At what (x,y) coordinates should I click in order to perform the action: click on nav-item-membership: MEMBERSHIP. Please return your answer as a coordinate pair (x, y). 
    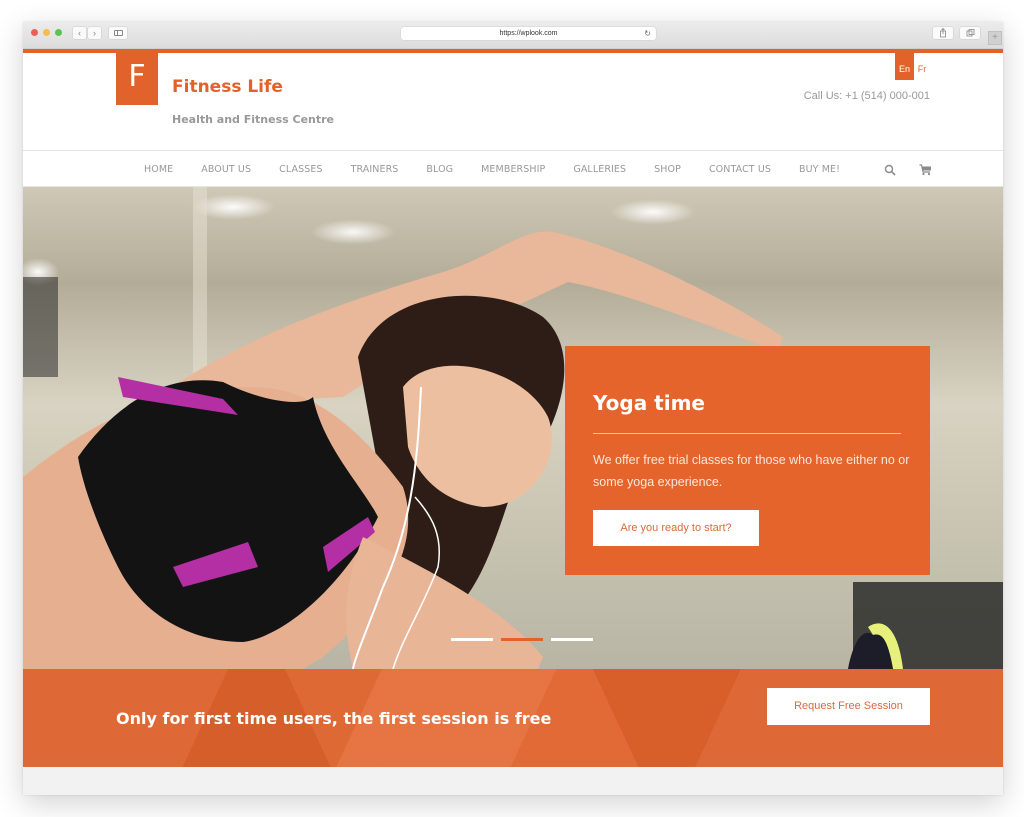
    Looking at the image, I should click on (513, 169).